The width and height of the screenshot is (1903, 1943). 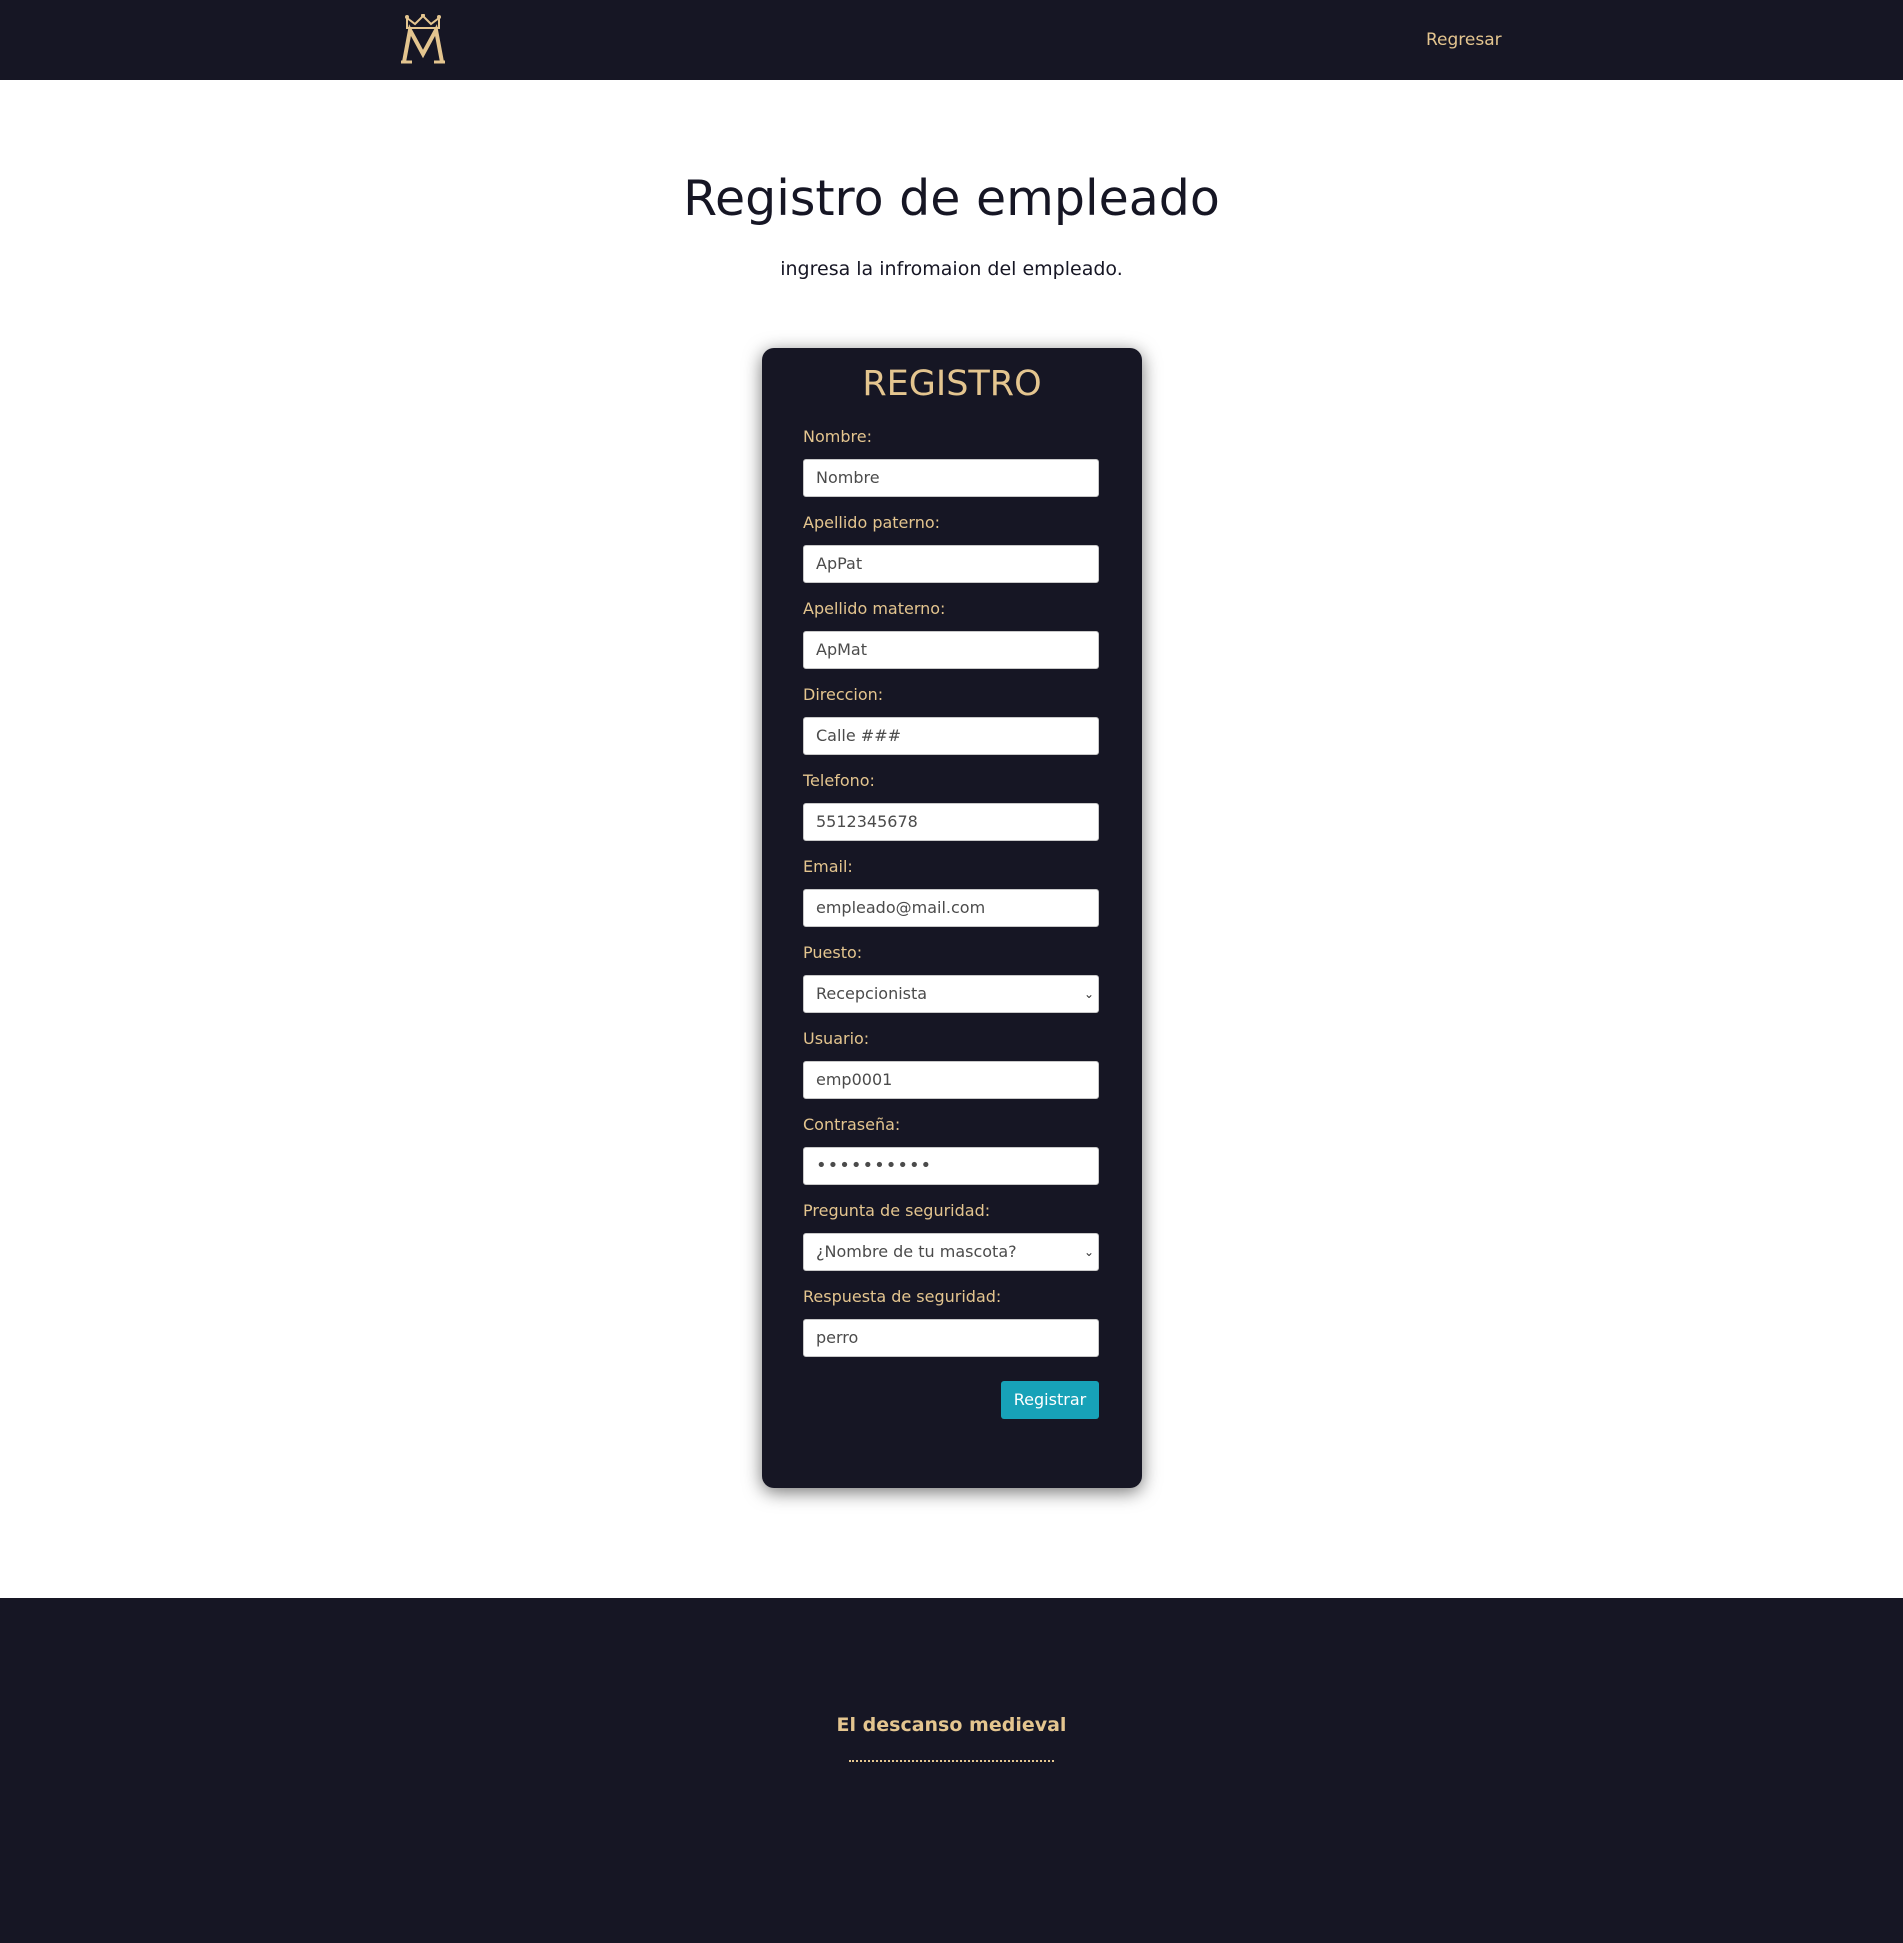 What do you see at coordinates (828, 866) in the screenshot?
I see `email-label: Email:` at bounding box center [828, 866].